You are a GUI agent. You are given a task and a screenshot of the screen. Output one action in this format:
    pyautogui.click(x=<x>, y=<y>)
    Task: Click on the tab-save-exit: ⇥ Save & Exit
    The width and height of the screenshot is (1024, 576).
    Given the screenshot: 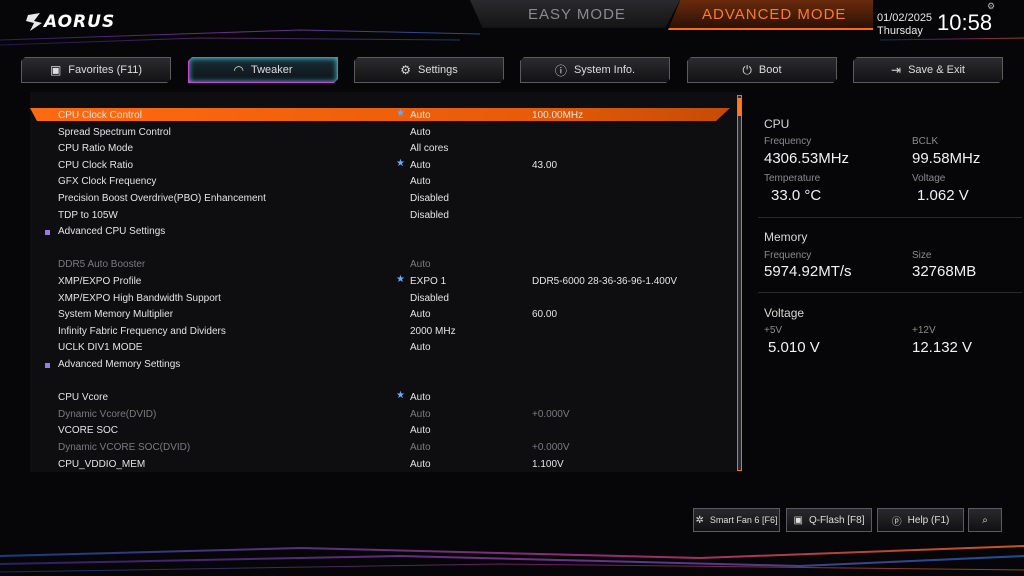 What is the action you would take?
    pyautogui.click(x=928, y=70)
    